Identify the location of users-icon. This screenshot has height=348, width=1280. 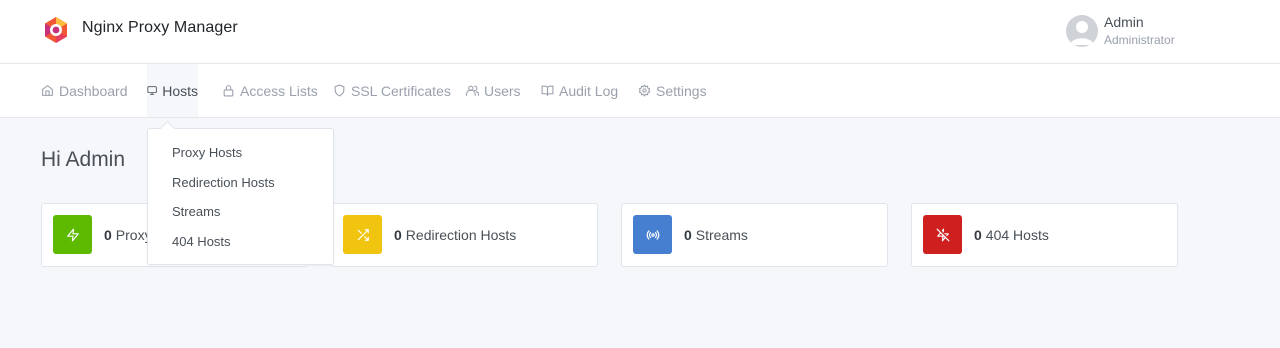
(472, 90).